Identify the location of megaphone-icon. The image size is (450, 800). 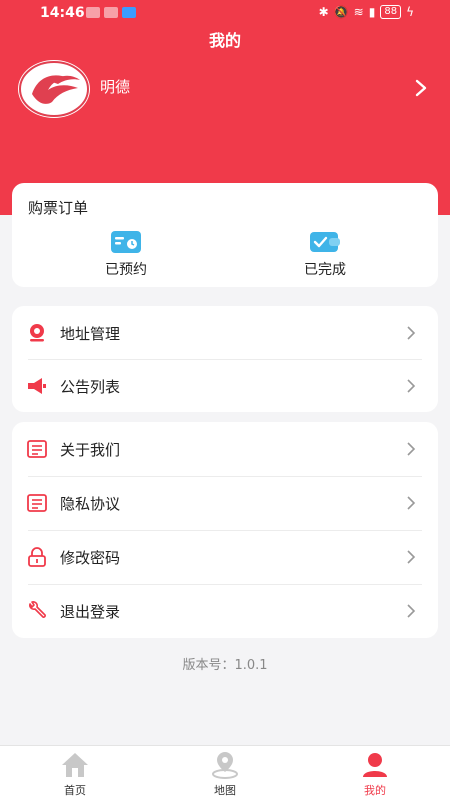
(37, 386).